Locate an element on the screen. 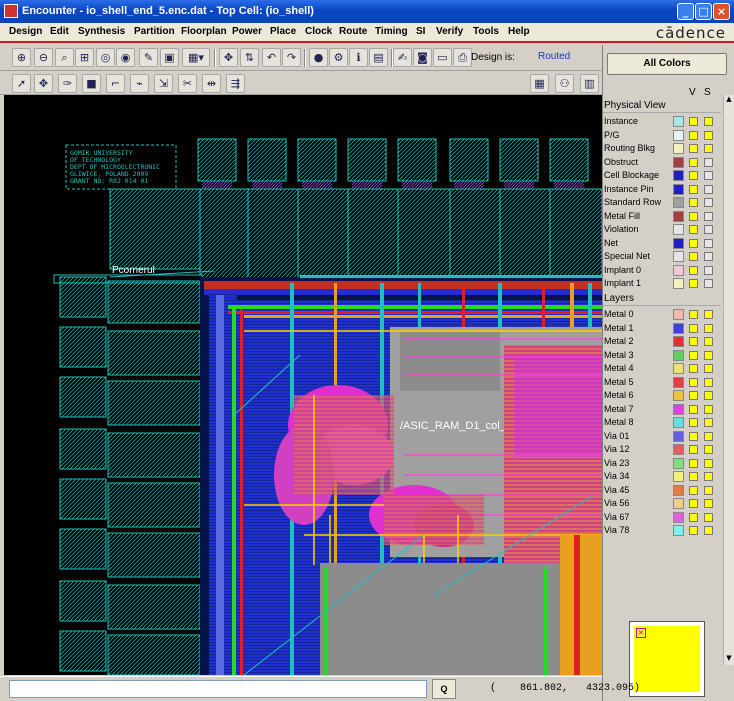  select-arrow-icon: ➚ is located at coordinates (21, 83).